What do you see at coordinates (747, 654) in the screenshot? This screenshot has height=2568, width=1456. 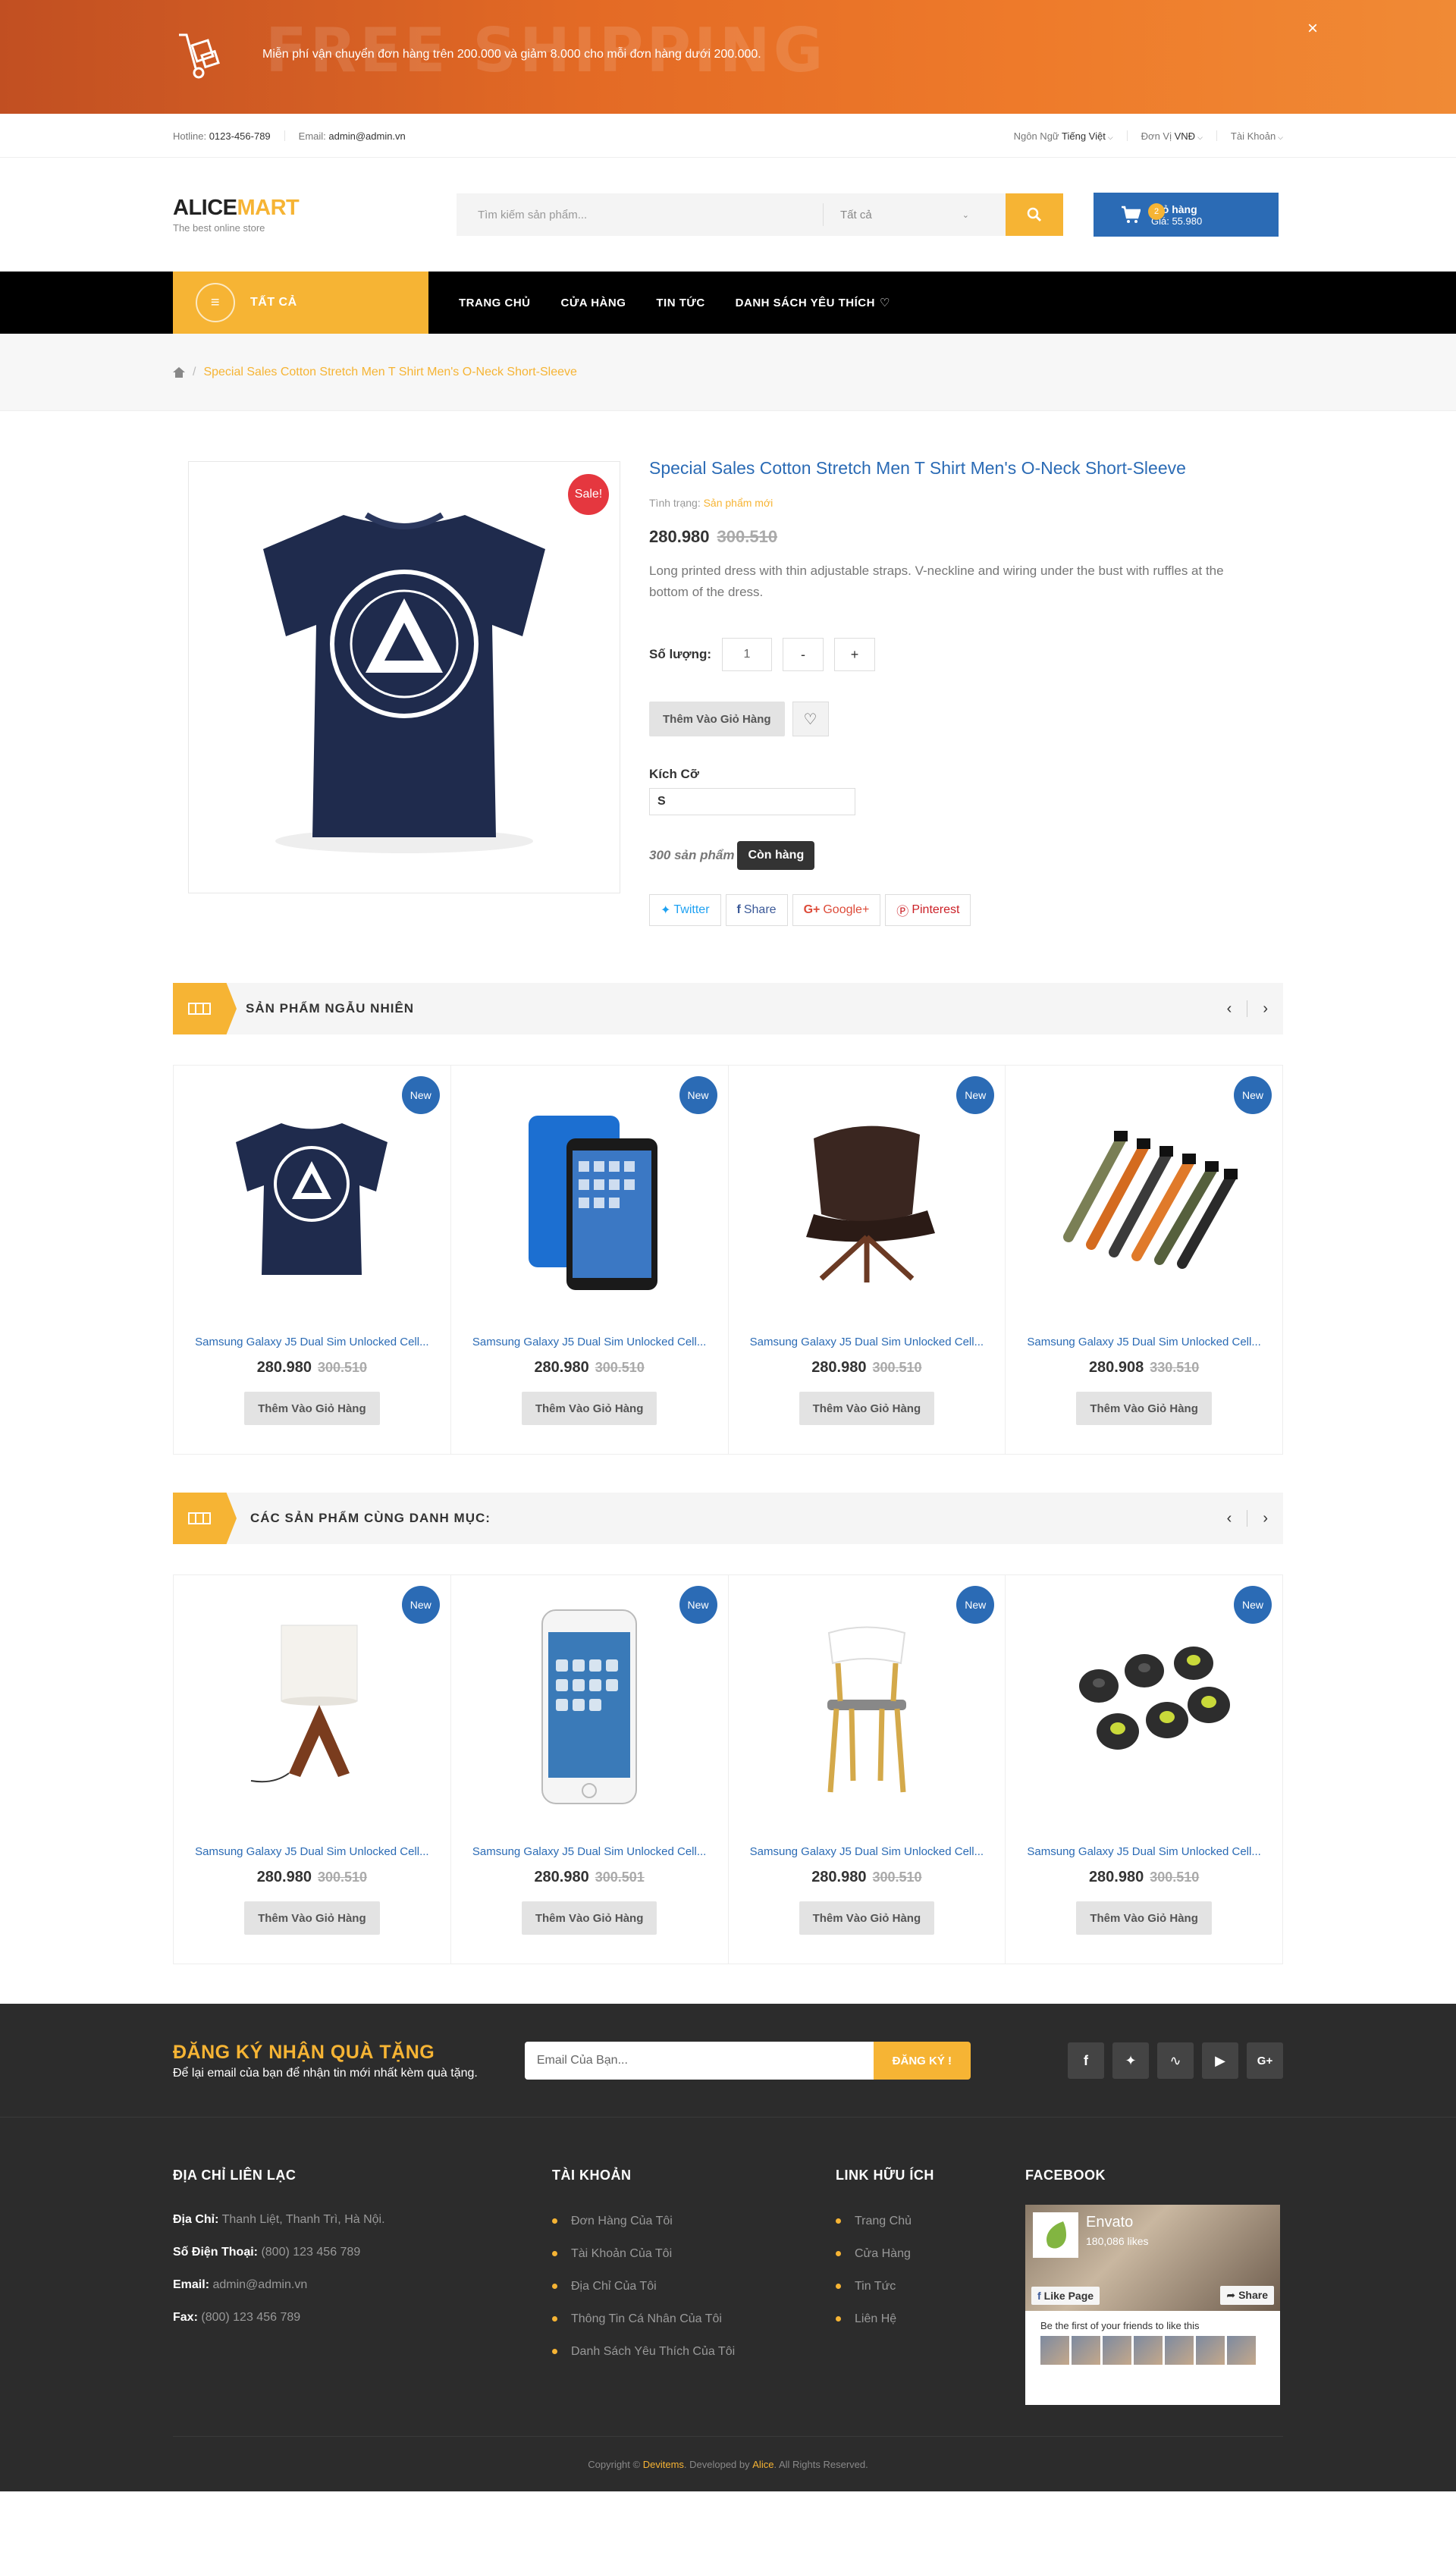 I see `quantity-input: 1` at bounding box center [747, 654].